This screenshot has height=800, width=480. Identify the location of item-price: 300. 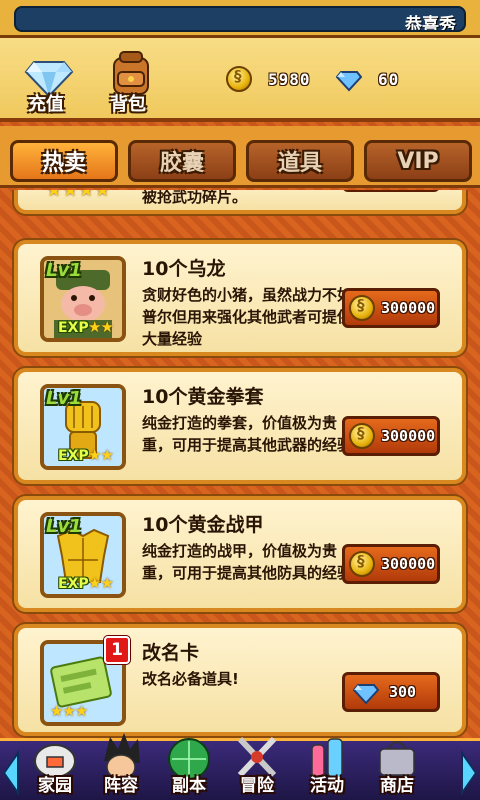
(403, 692).